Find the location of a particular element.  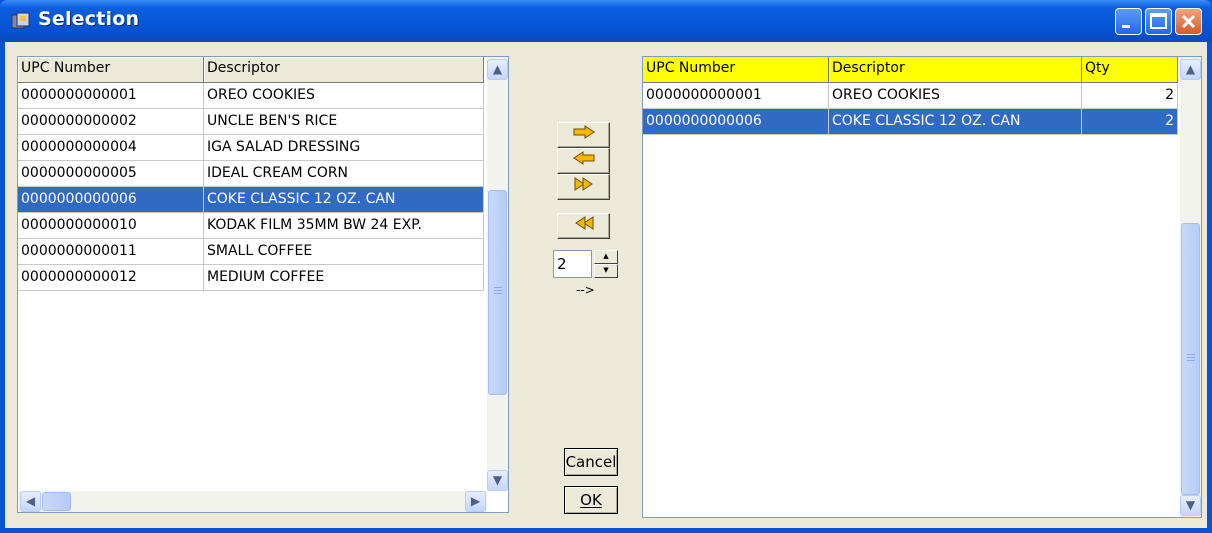

quantity-down-button: ▼ is located at coordinates (606, 271).